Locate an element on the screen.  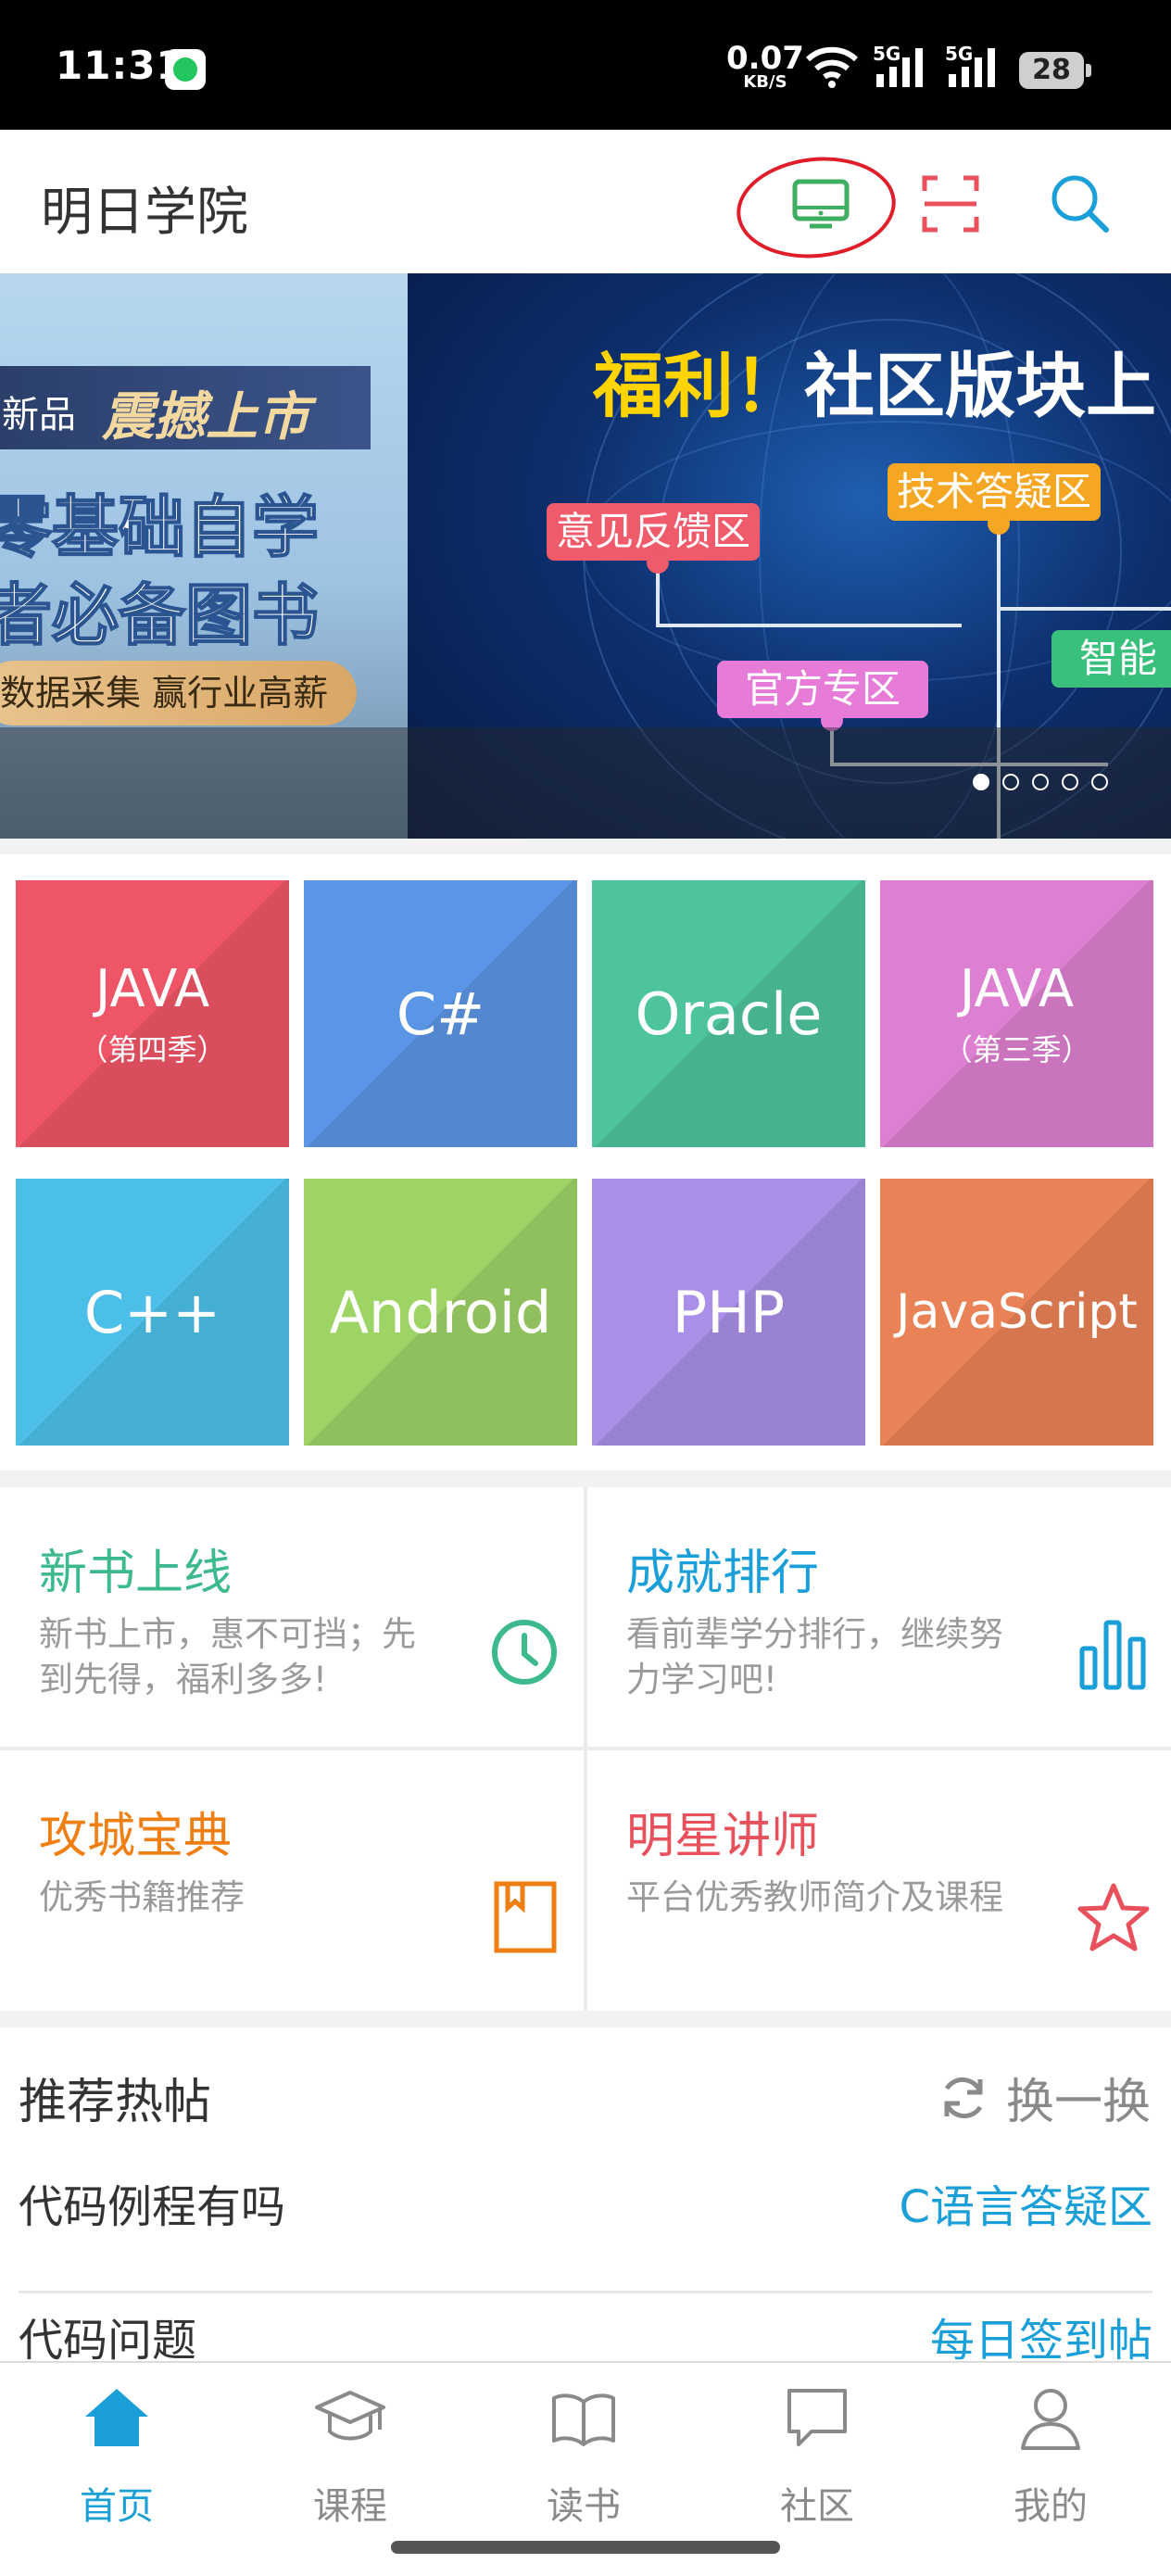
banner-community-rest: 社区版块上 is located at coordinates (980, 386).